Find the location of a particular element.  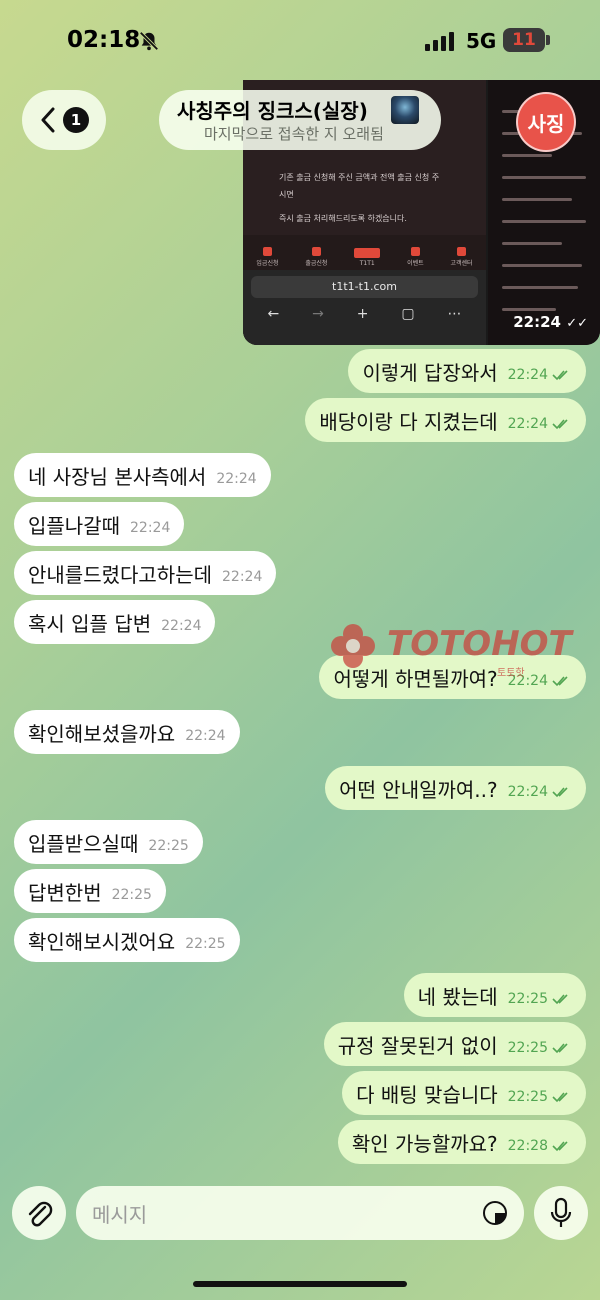

message-text: 어떤 안내일까여..? is located at coordinates (418, 789).